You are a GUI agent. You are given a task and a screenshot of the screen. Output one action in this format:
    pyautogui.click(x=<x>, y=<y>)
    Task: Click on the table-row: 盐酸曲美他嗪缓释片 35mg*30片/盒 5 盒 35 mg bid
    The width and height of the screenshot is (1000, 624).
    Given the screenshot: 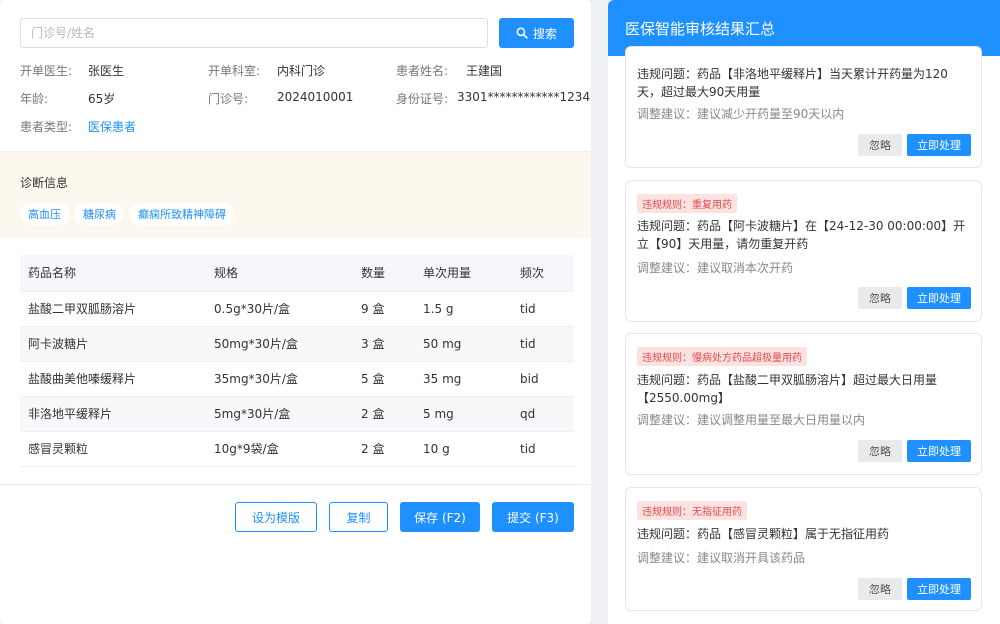 What is the action you would take?
    pyautogui.click(x=297, y=379)
    